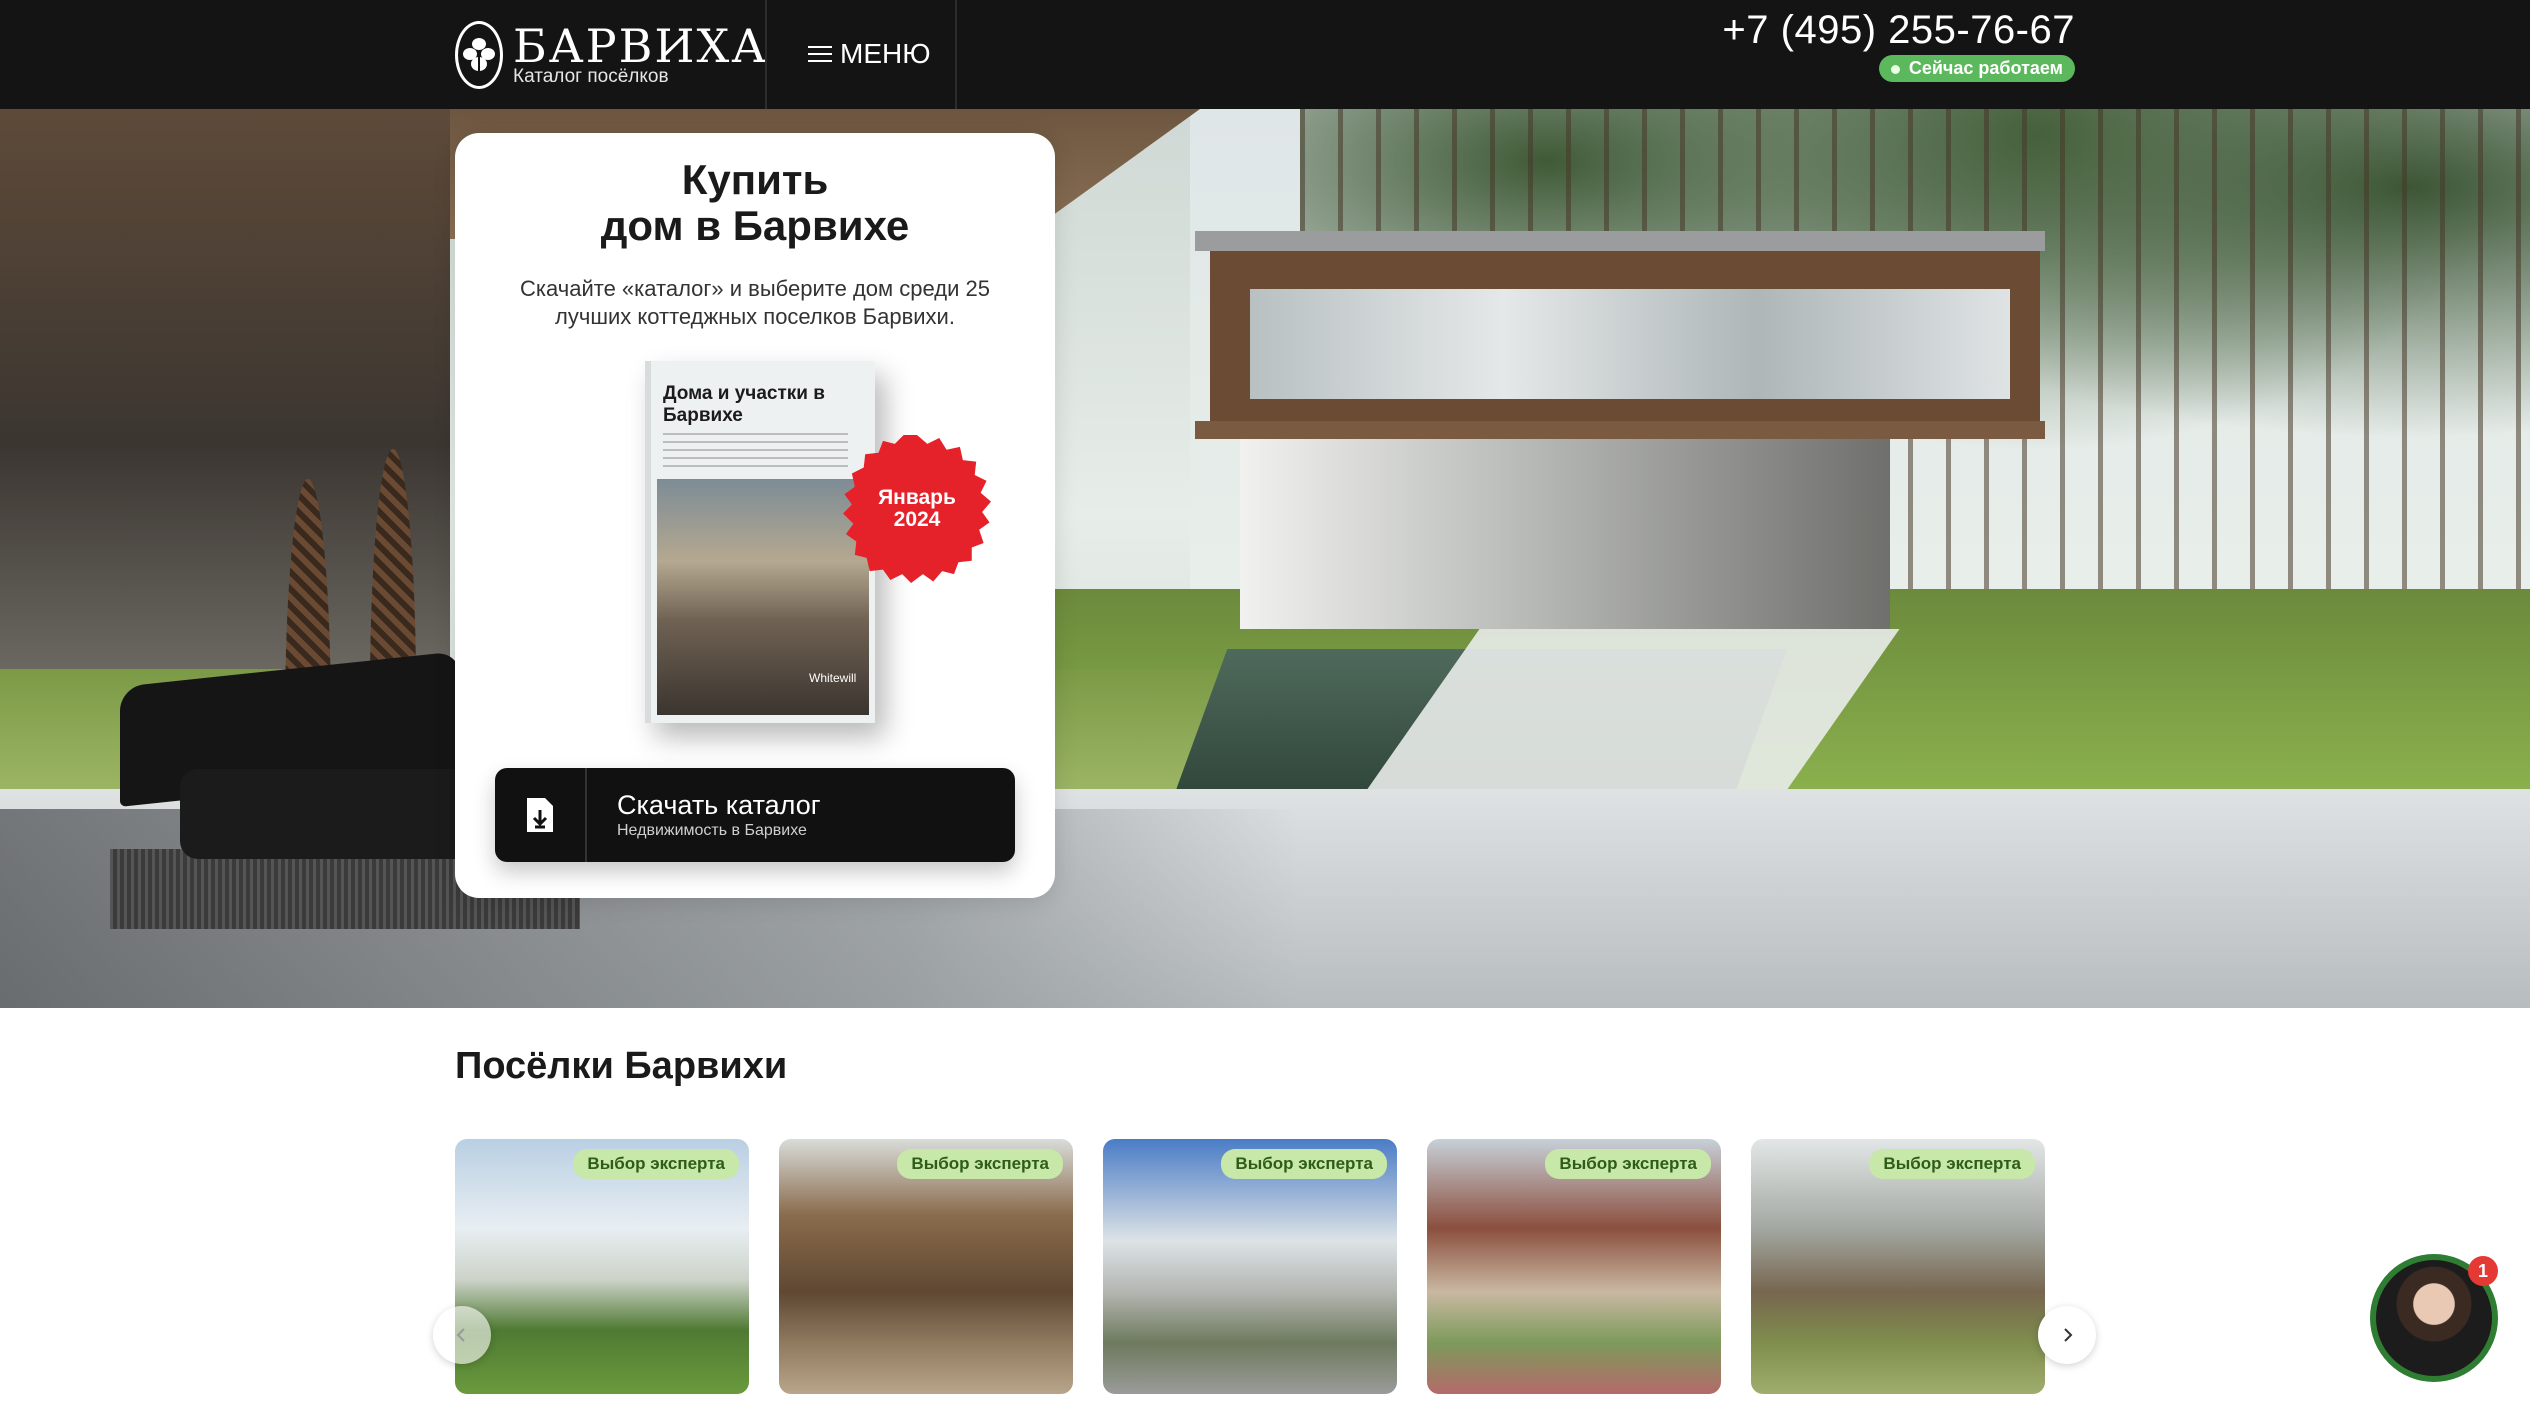  What do you see at coordinates (2434, 1318) in the screenshot?
I see `chat-widget-button: 1` at bounding box center [2434, 1318].